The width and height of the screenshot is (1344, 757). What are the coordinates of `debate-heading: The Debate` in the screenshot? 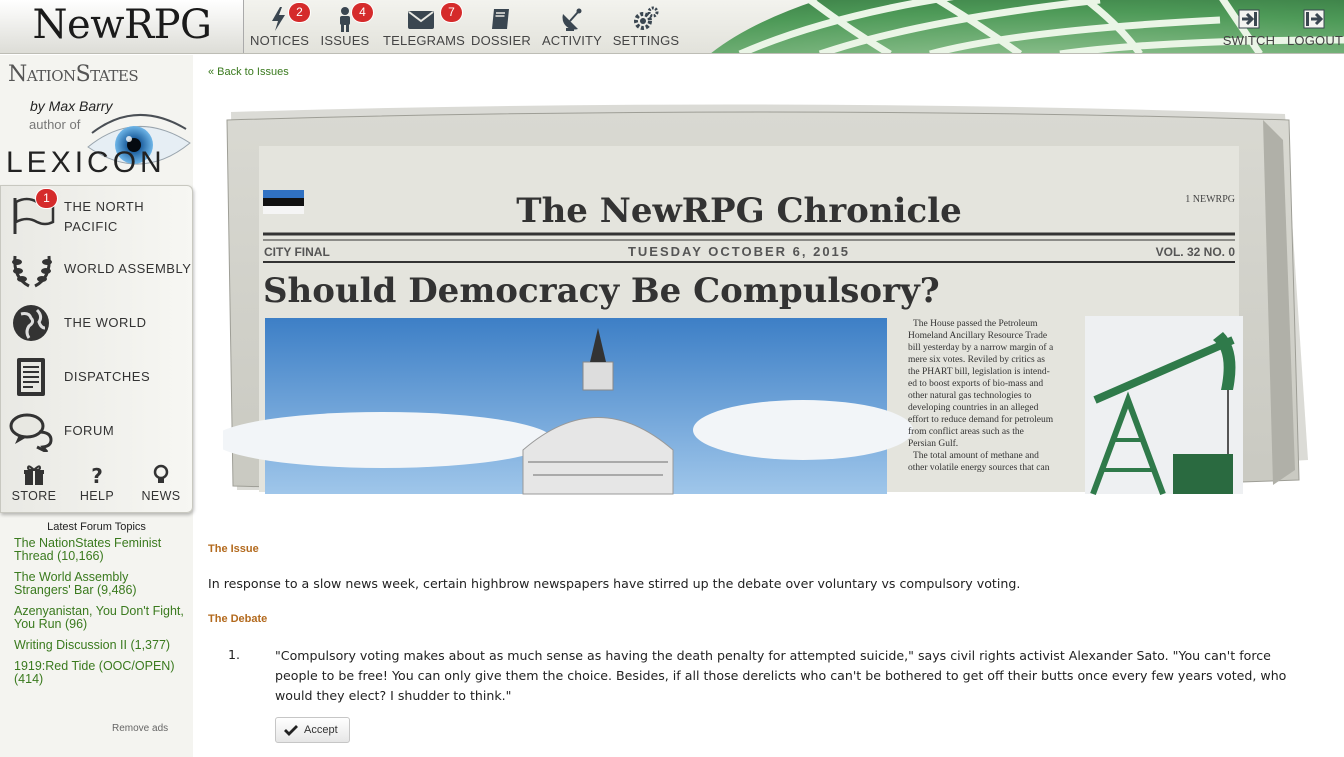 It's located at (238, 619).